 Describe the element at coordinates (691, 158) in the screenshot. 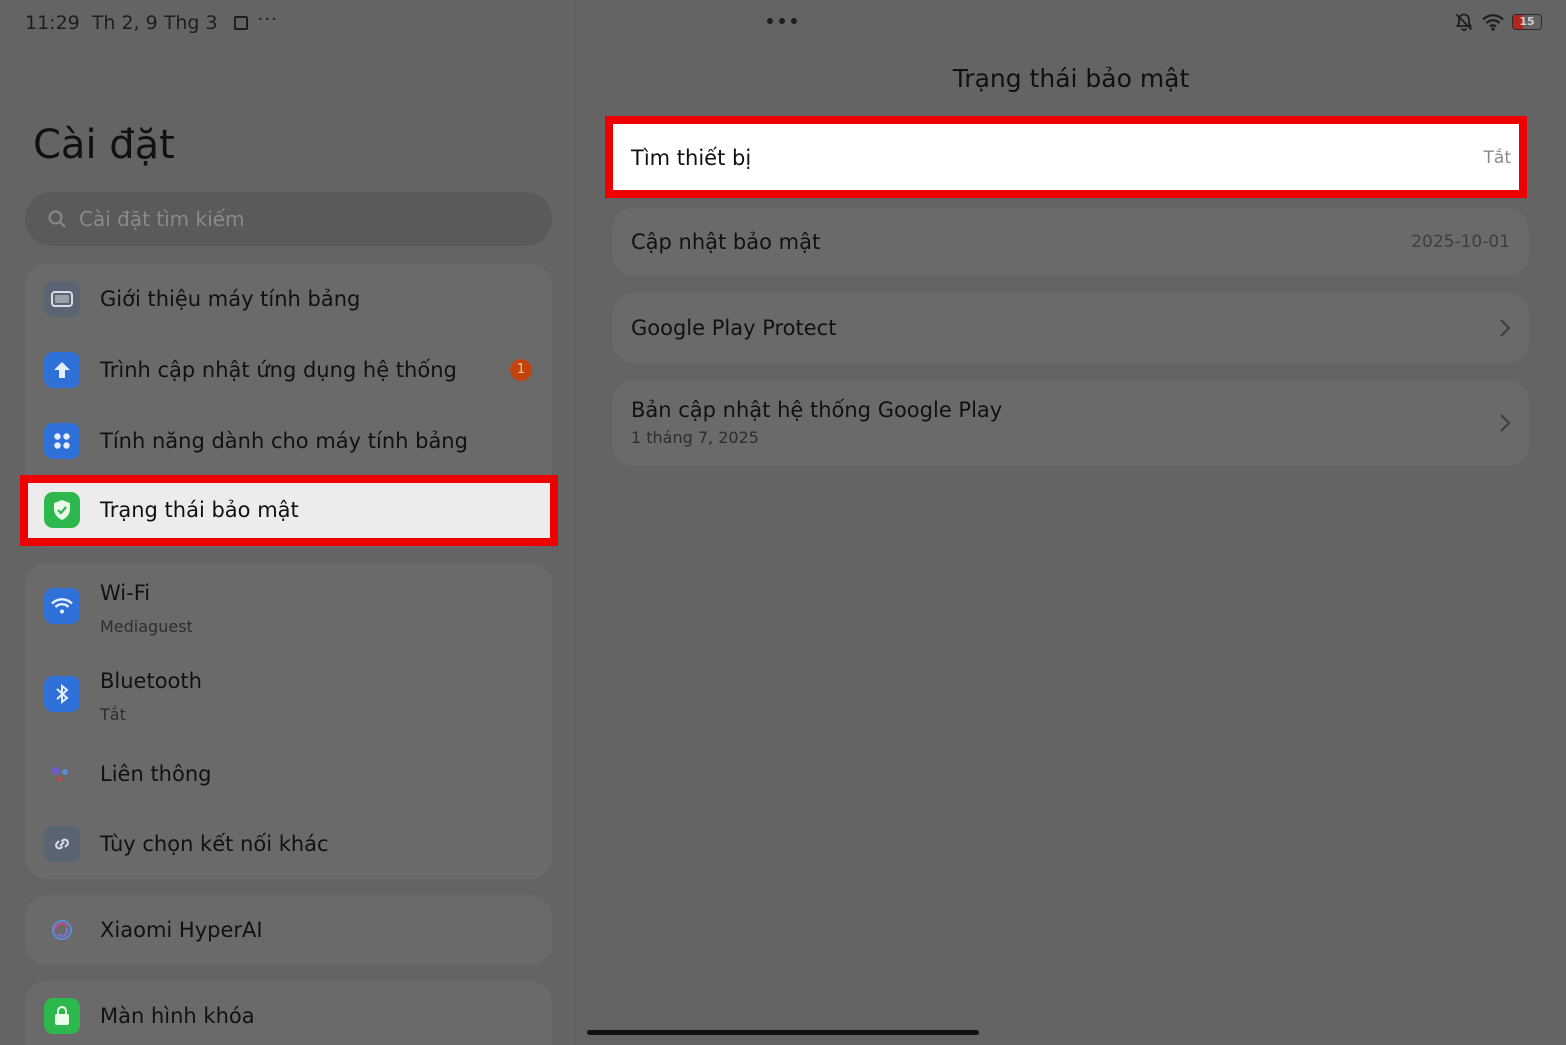

I see `find-device-label: Tìm thiết bị` at that location.